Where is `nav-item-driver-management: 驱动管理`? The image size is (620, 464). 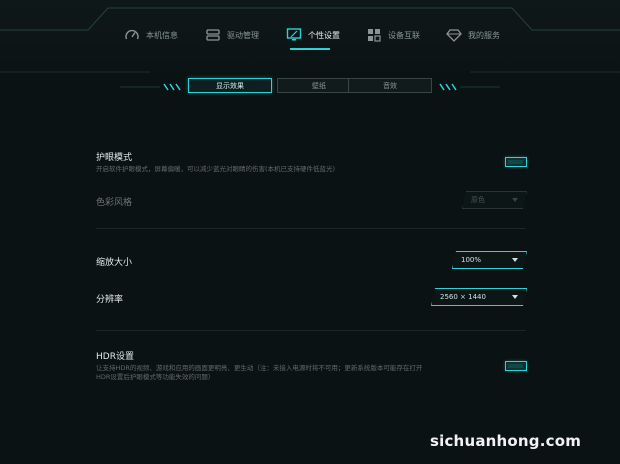
nav-item-driver-management: 驱动管理 is located at coordinates (232, 35).